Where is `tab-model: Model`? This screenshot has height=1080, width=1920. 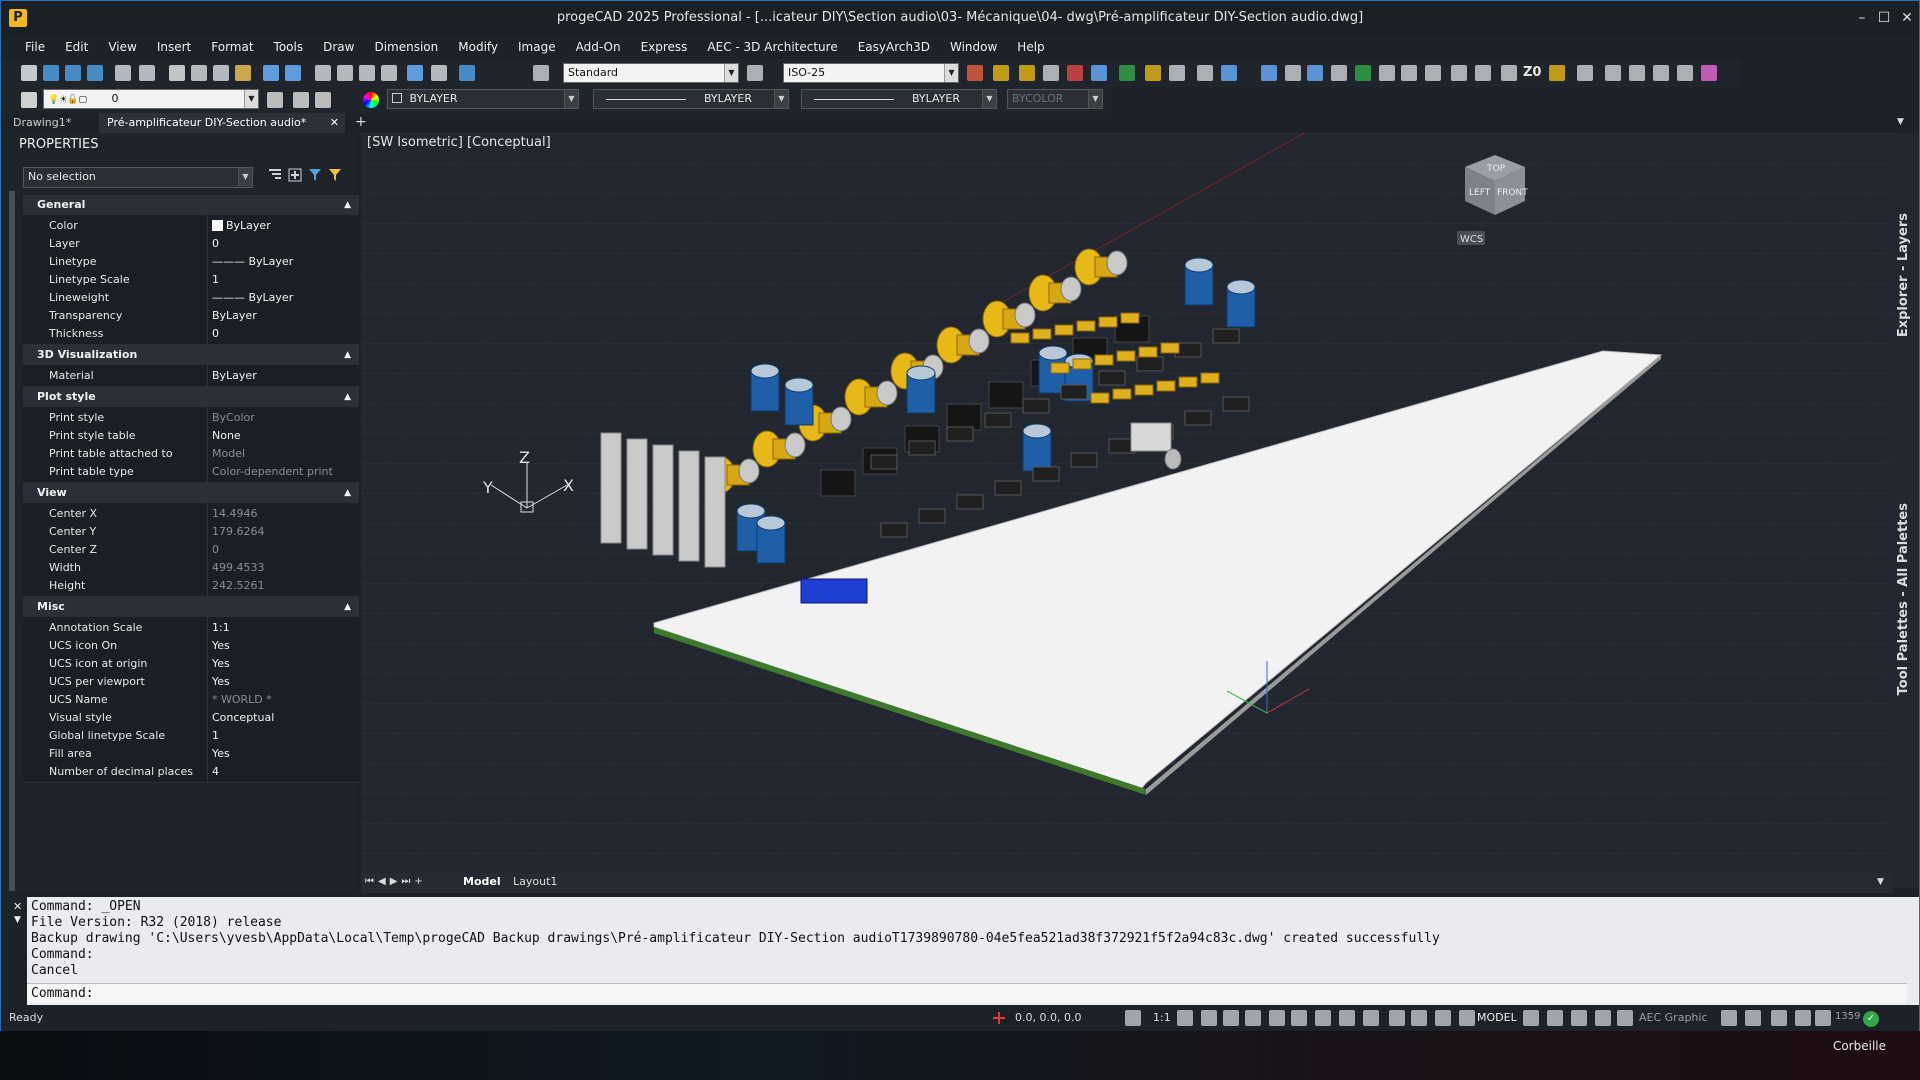
tab-model: Model is located at coordinates (482, 881).